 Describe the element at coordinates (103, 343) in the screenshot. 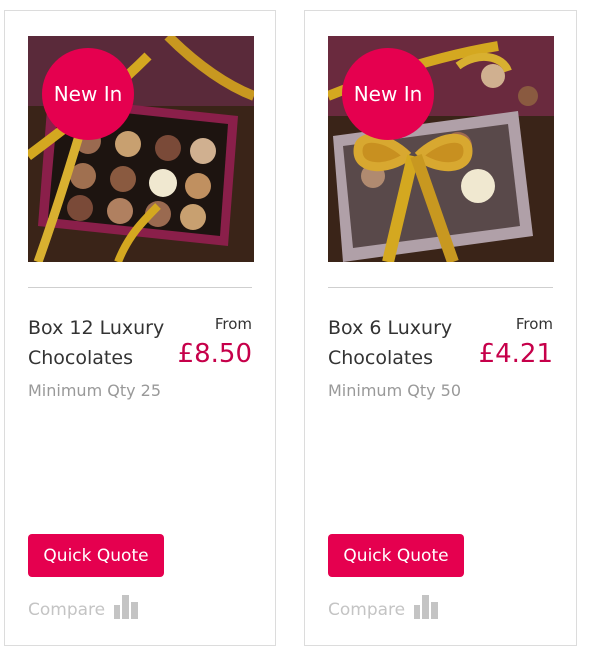

I see `product-title: Box 12 Luxury Chocolates` at that location.